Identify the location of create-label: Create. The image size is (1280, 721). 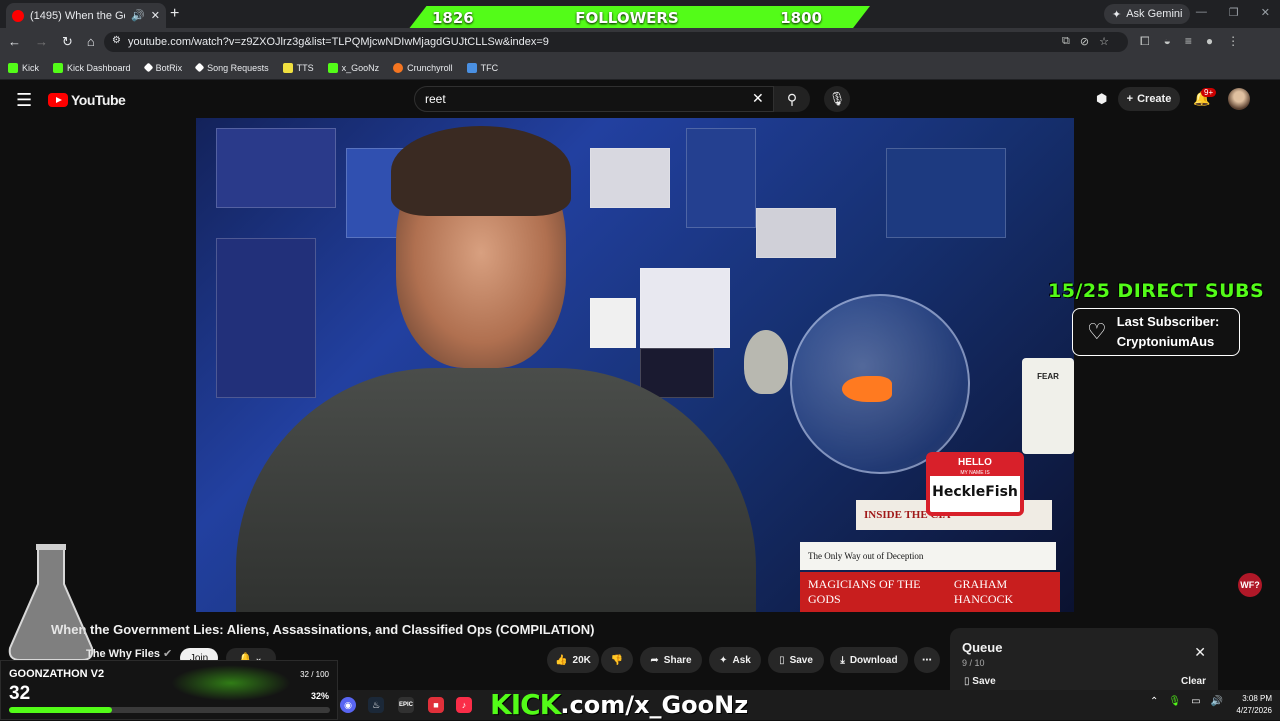
(1154, 99).